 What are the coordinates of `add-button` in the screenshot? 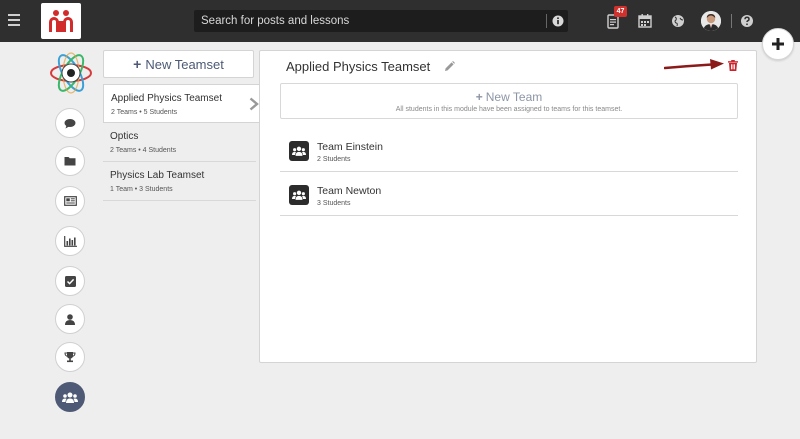 It's located at (778, 44).